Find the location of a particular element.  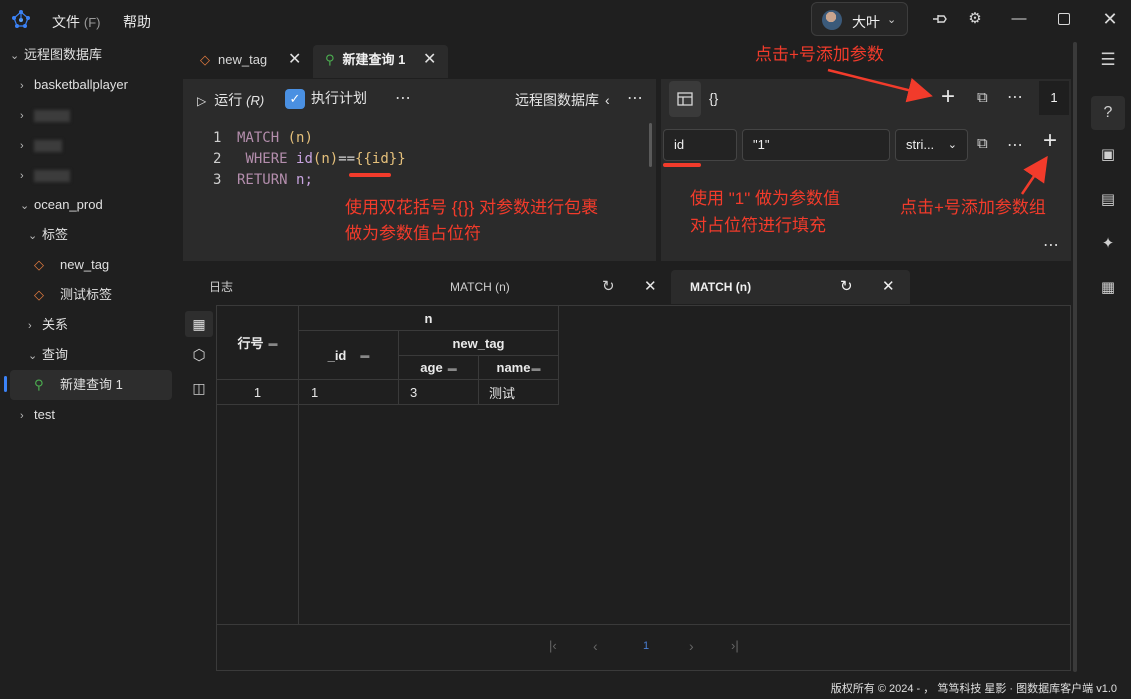

minimize-icon: — is located at coordinates (1019, 19).